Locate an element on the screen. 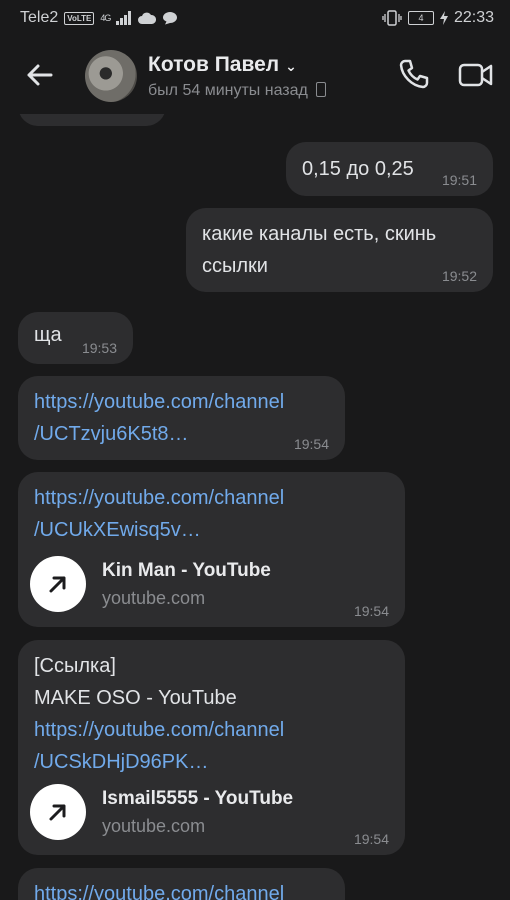  message-text: 0,15 до 0,25 is located at coordinates (358, 169).